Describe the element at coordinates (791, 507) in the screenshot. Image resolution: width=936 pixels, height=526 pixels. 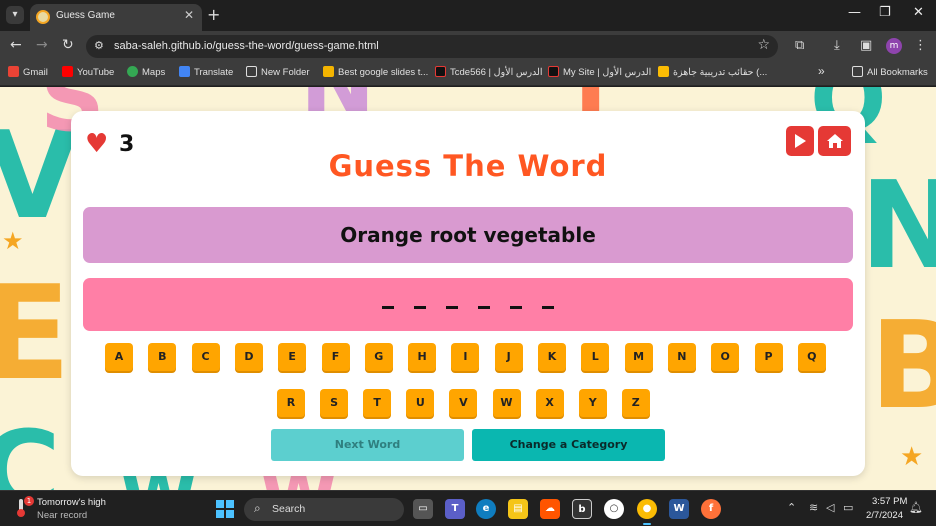
I see `tray-chevron-icon: ⌃` at that location.